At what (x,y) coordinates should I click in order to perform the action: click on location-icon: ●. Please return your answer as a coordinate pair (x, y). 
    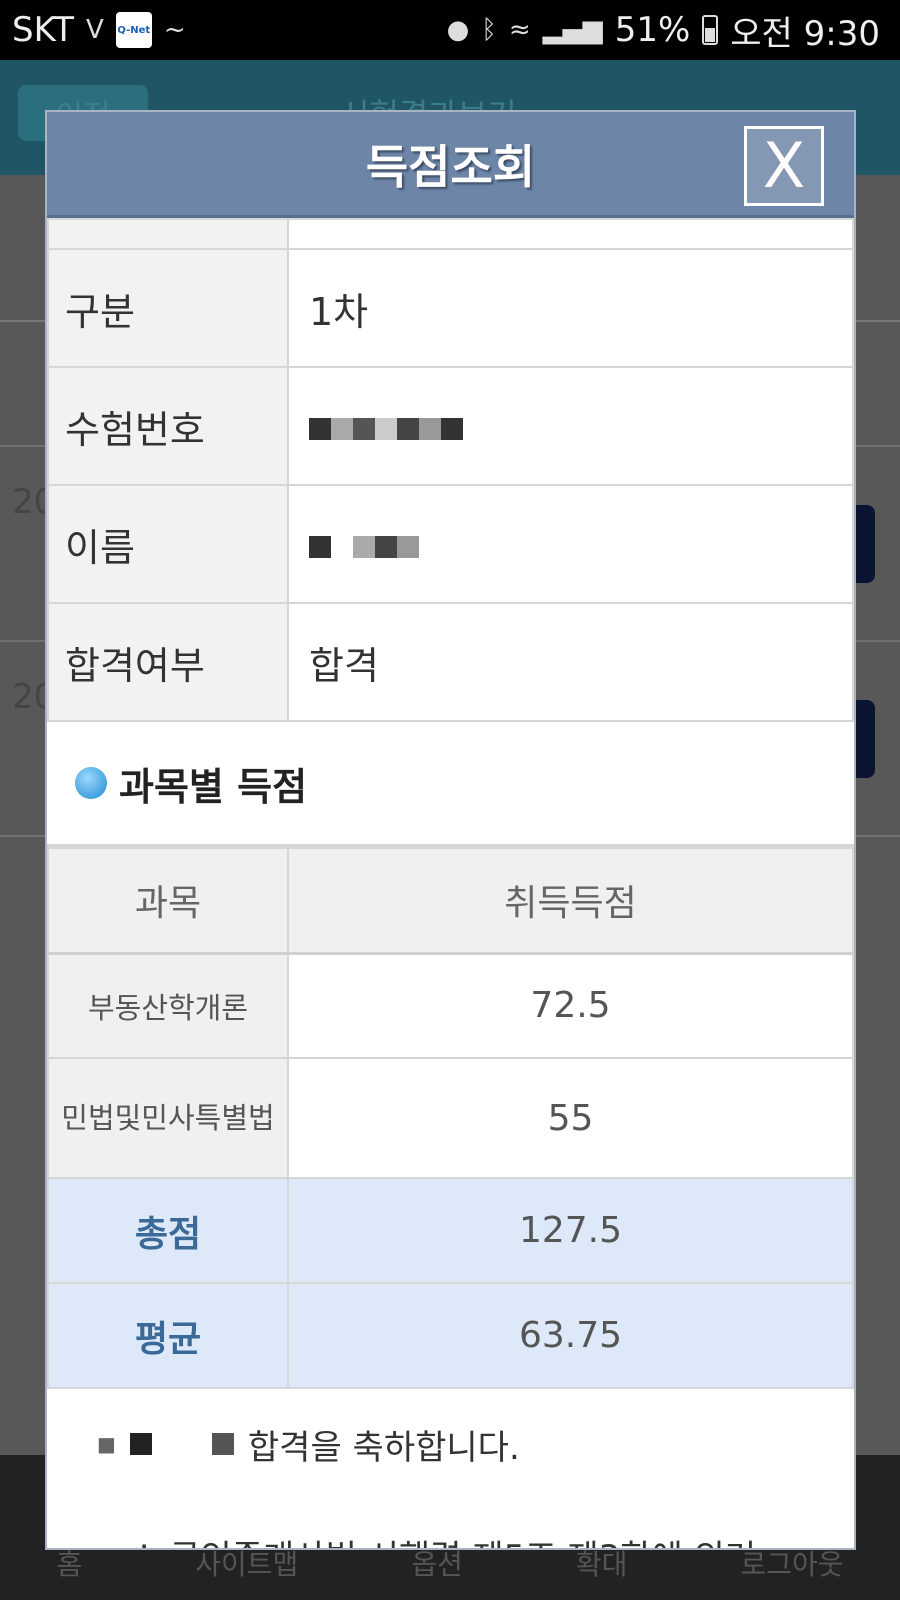
    Looking at the image, I should click on (458, 30).